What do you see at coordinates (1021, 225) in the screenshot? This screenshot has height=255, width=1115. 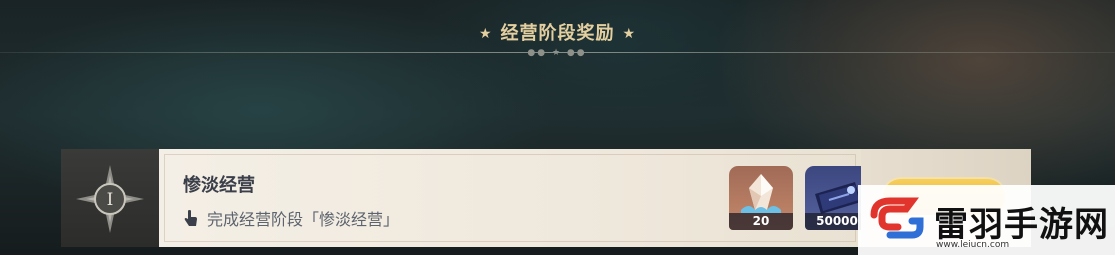 I see `watermark-text: 雷羽手游网` at bounding box center [1021, 225].